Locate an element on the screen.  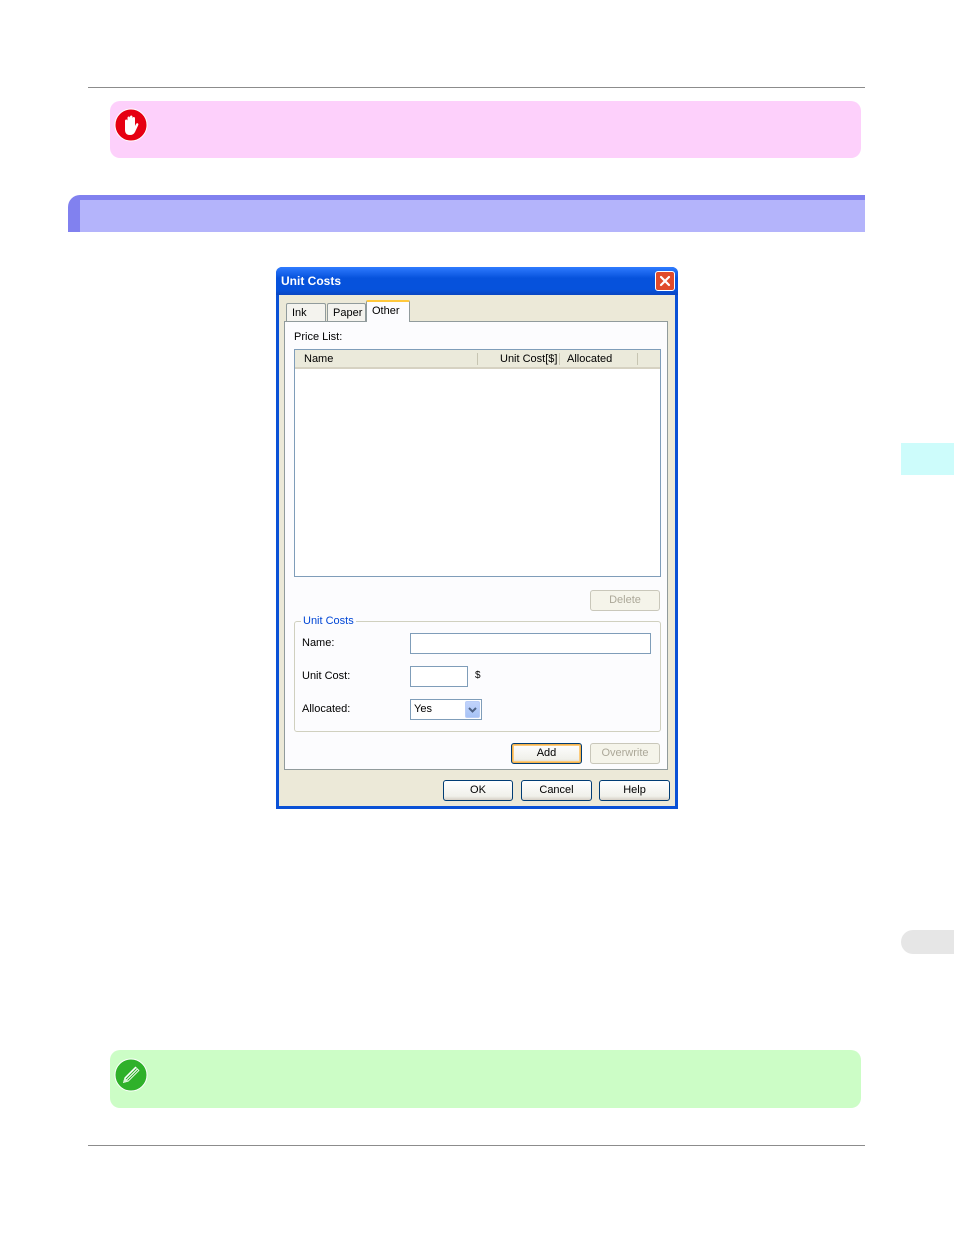
unit-cost-field is located at coordinates (439, 676).